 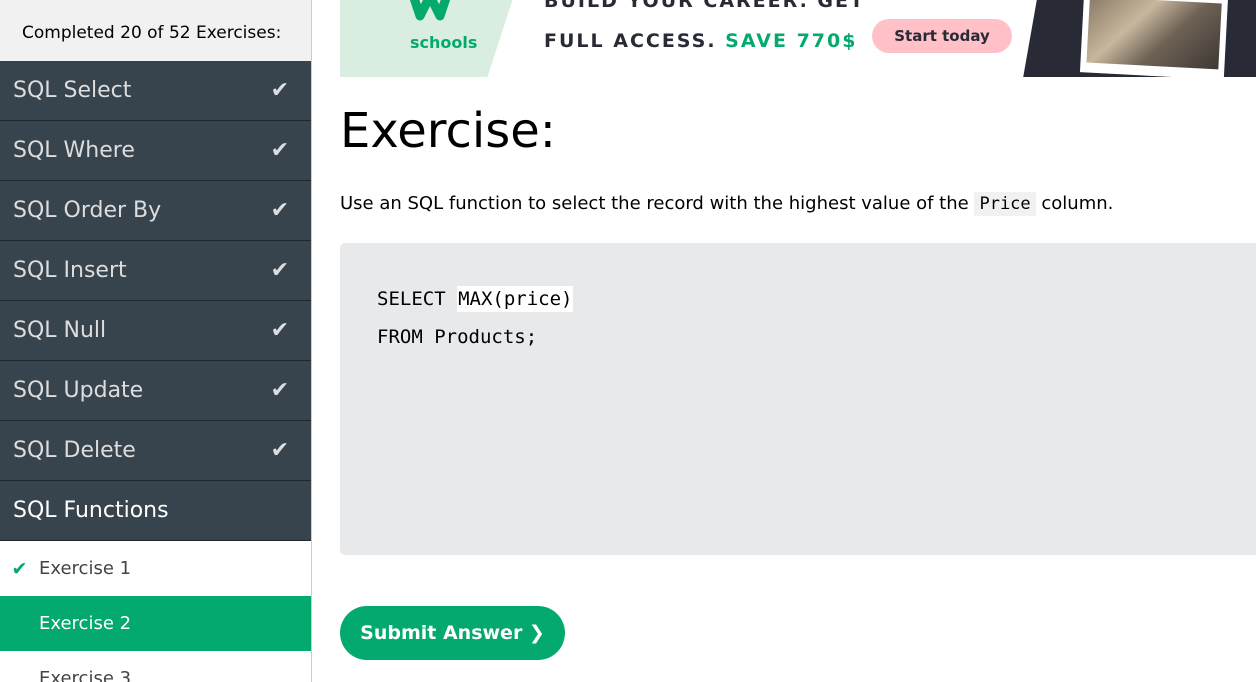 I want to click on sidebar-item-label: SQL Where, so click(x=74, y=150).